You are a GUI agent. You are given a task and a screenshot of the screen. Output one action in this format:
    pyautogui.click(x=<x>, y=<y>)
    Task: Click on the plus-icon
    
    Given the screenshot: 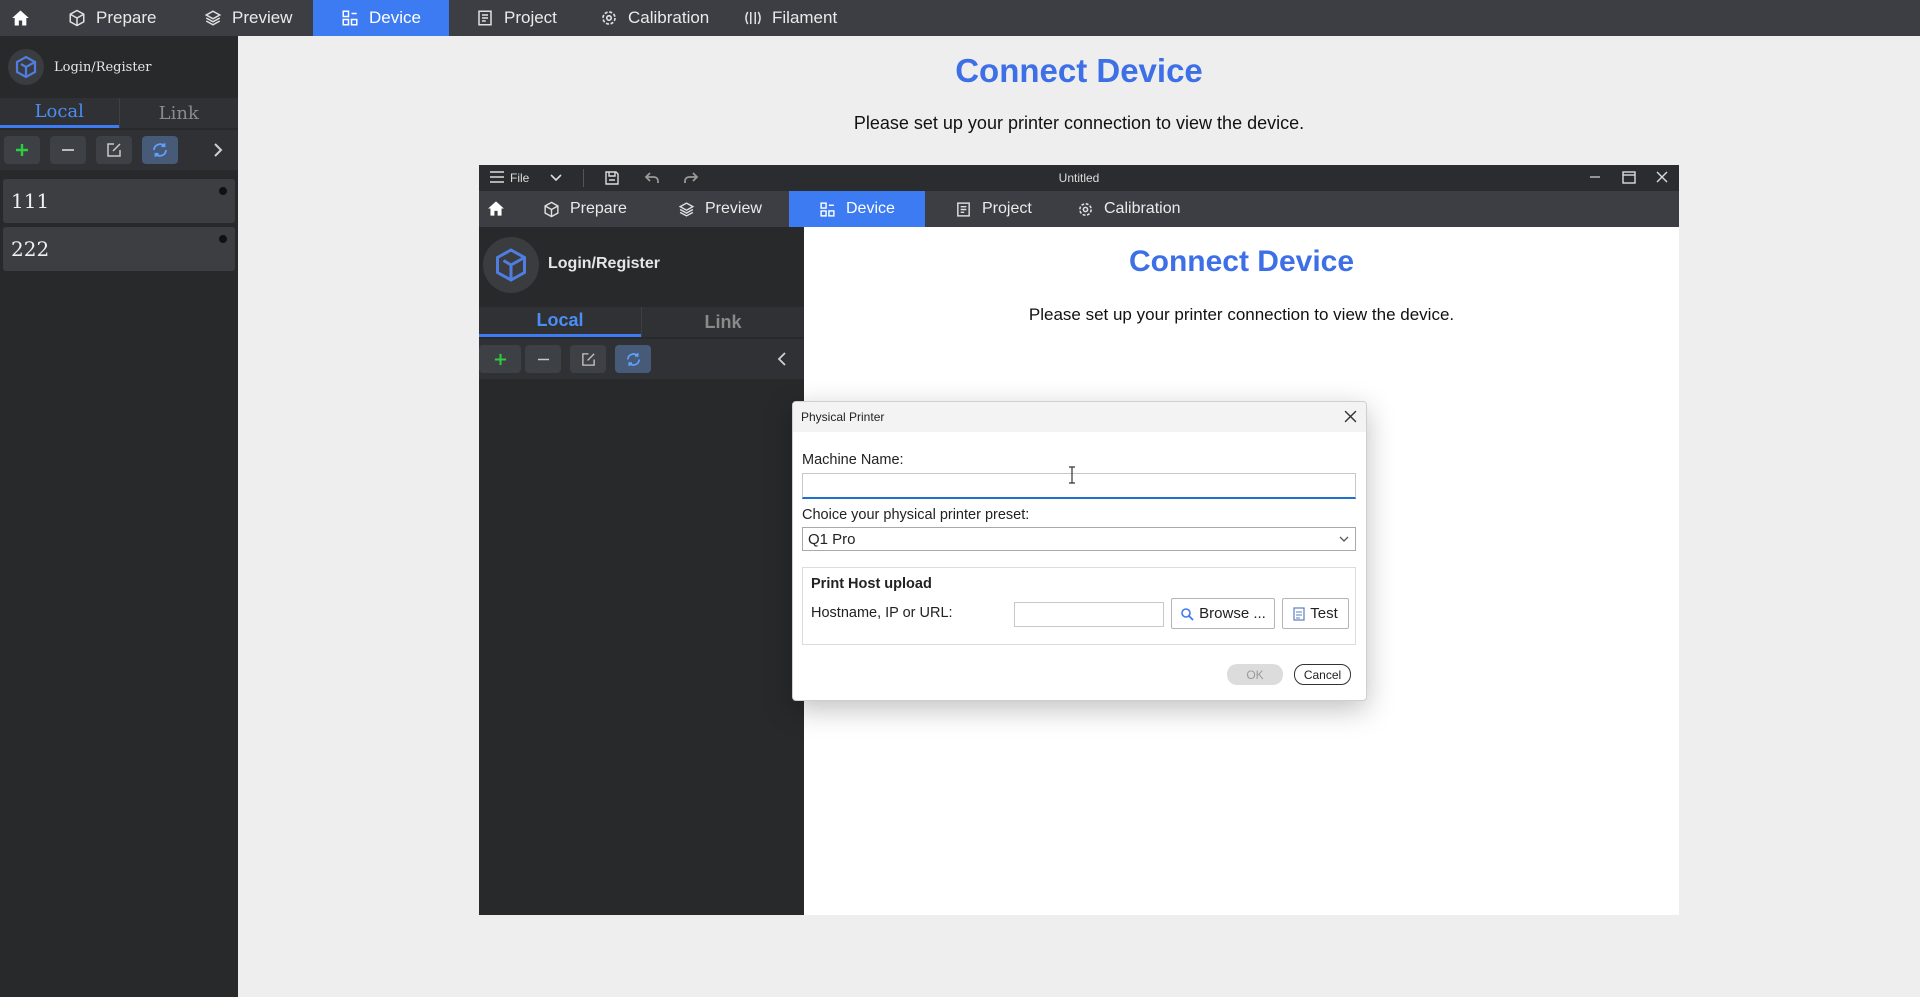 What is the action you would take?
    pyautogui.click(x=500, y=359)
    